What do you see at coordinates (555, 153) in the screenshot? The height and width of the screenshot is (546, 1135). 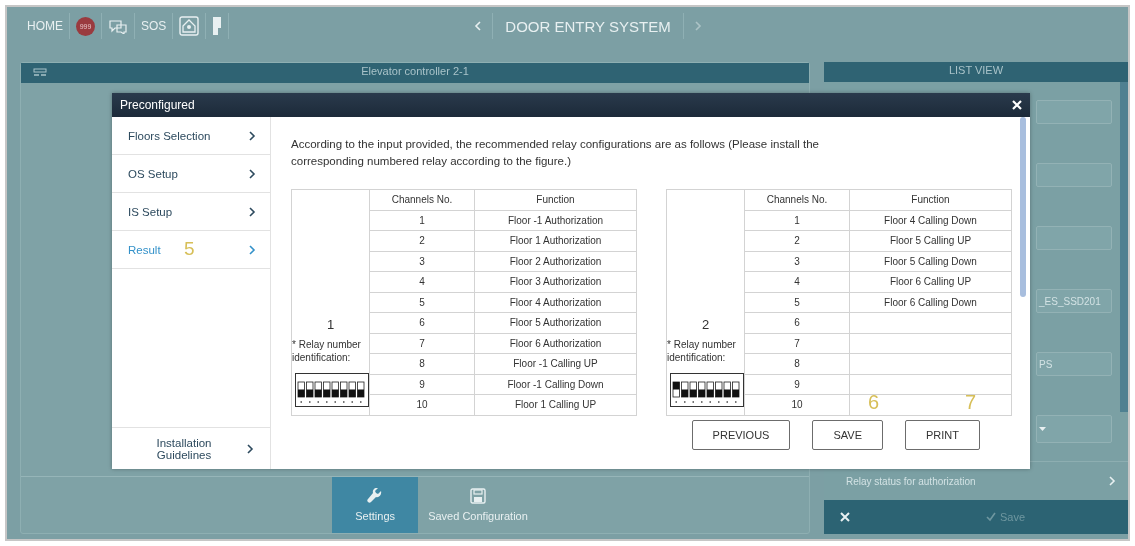 I see `instruction-text: According to the input provided, the recommended relay configurations are as follows (Please install the corresponding numbered relay according to the figure.)` at bounding box center [555, 153].